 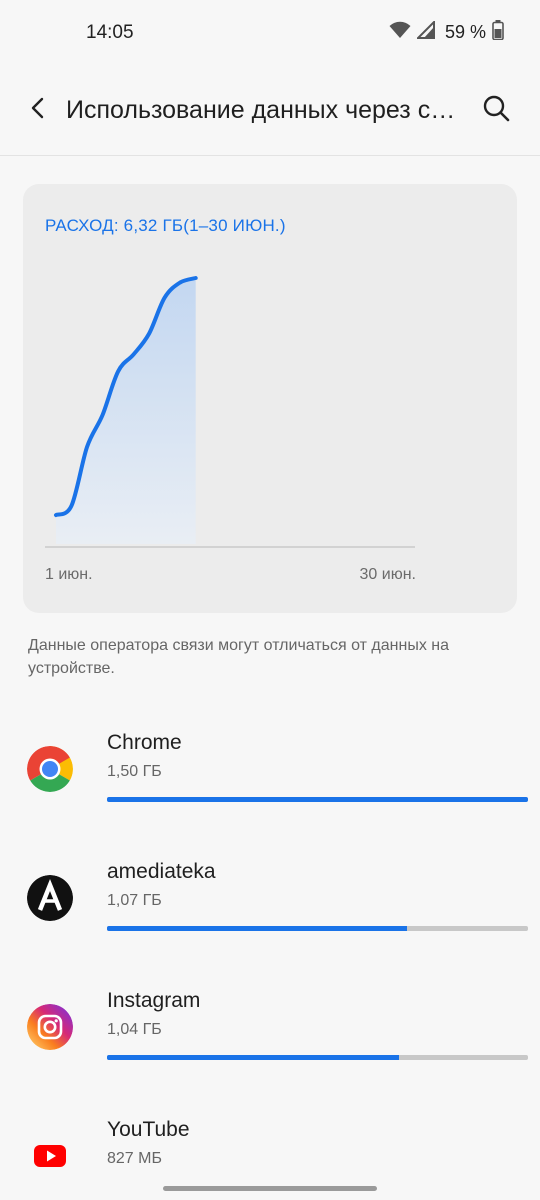 What do you see at coordinates (270, 1188) in the screenshot?
I see `home-gesture-bar` at bounding box center [270, 1188].